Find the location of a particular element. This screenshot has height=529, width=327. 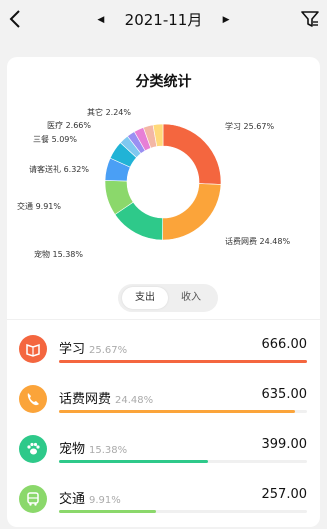

prev-month-icon: ◀ is located at coordinates (101, 20).